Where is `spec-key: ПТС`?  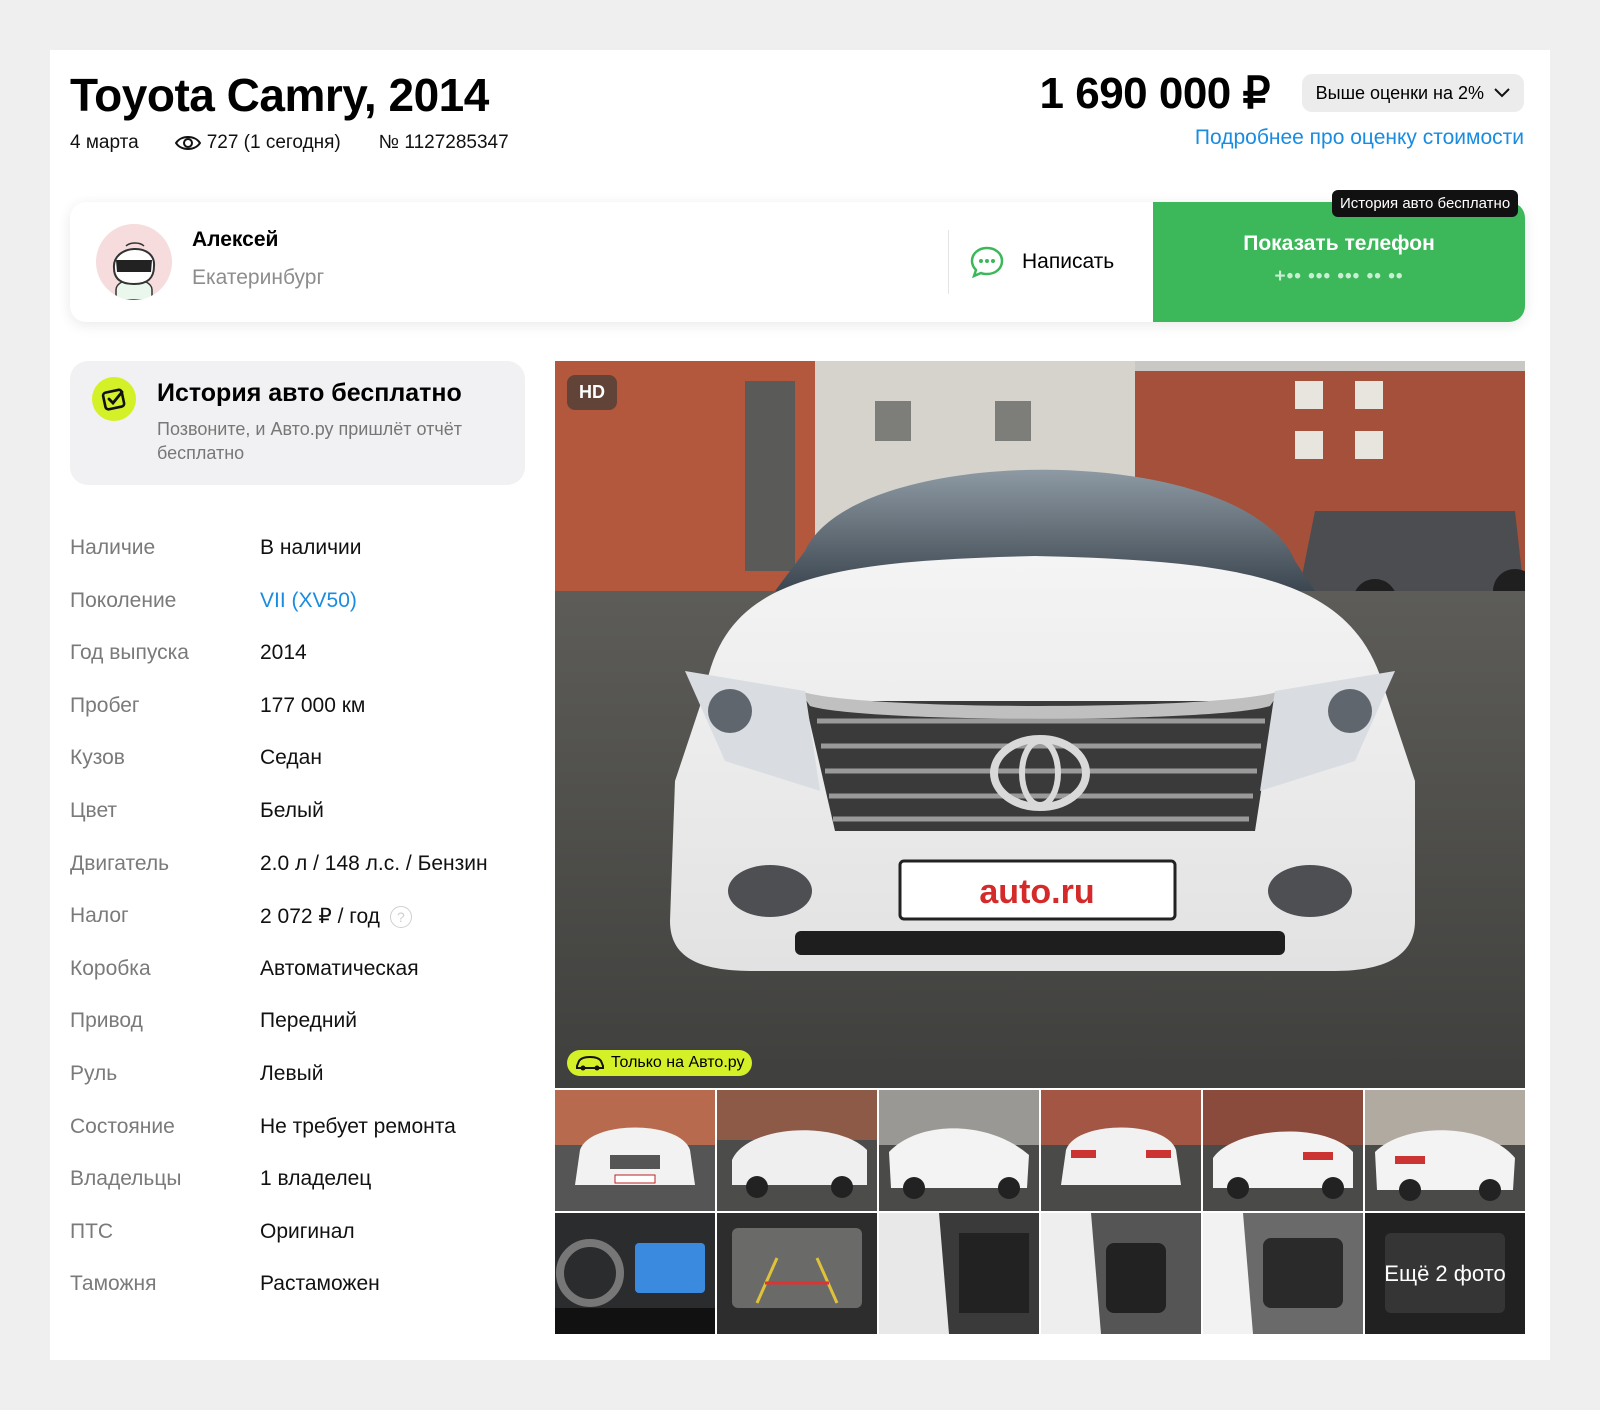
spec-key: ПТС is located at coordinates (92, 1231).